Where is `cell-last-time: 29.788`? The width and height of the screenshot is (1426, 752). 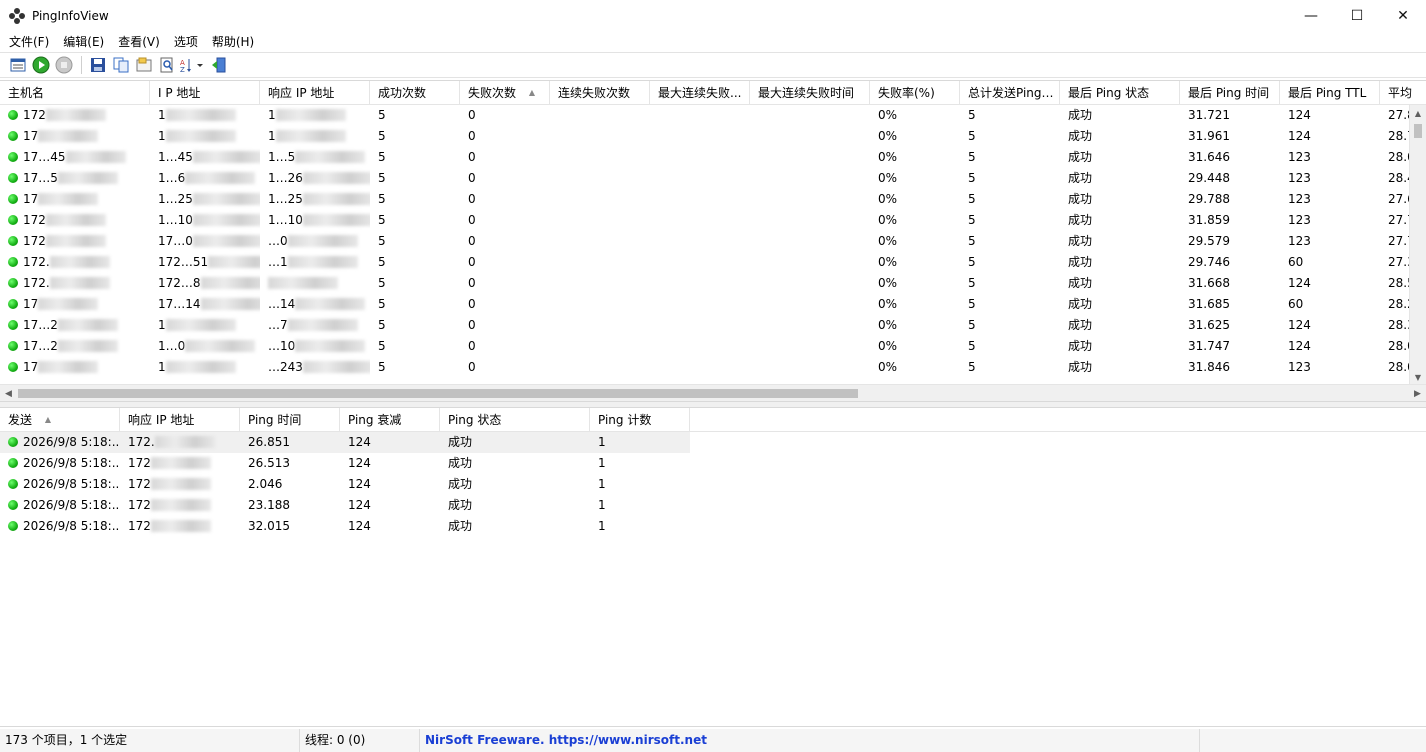
cell-last-time: 29.788 is located at coordinates (1230, 199).